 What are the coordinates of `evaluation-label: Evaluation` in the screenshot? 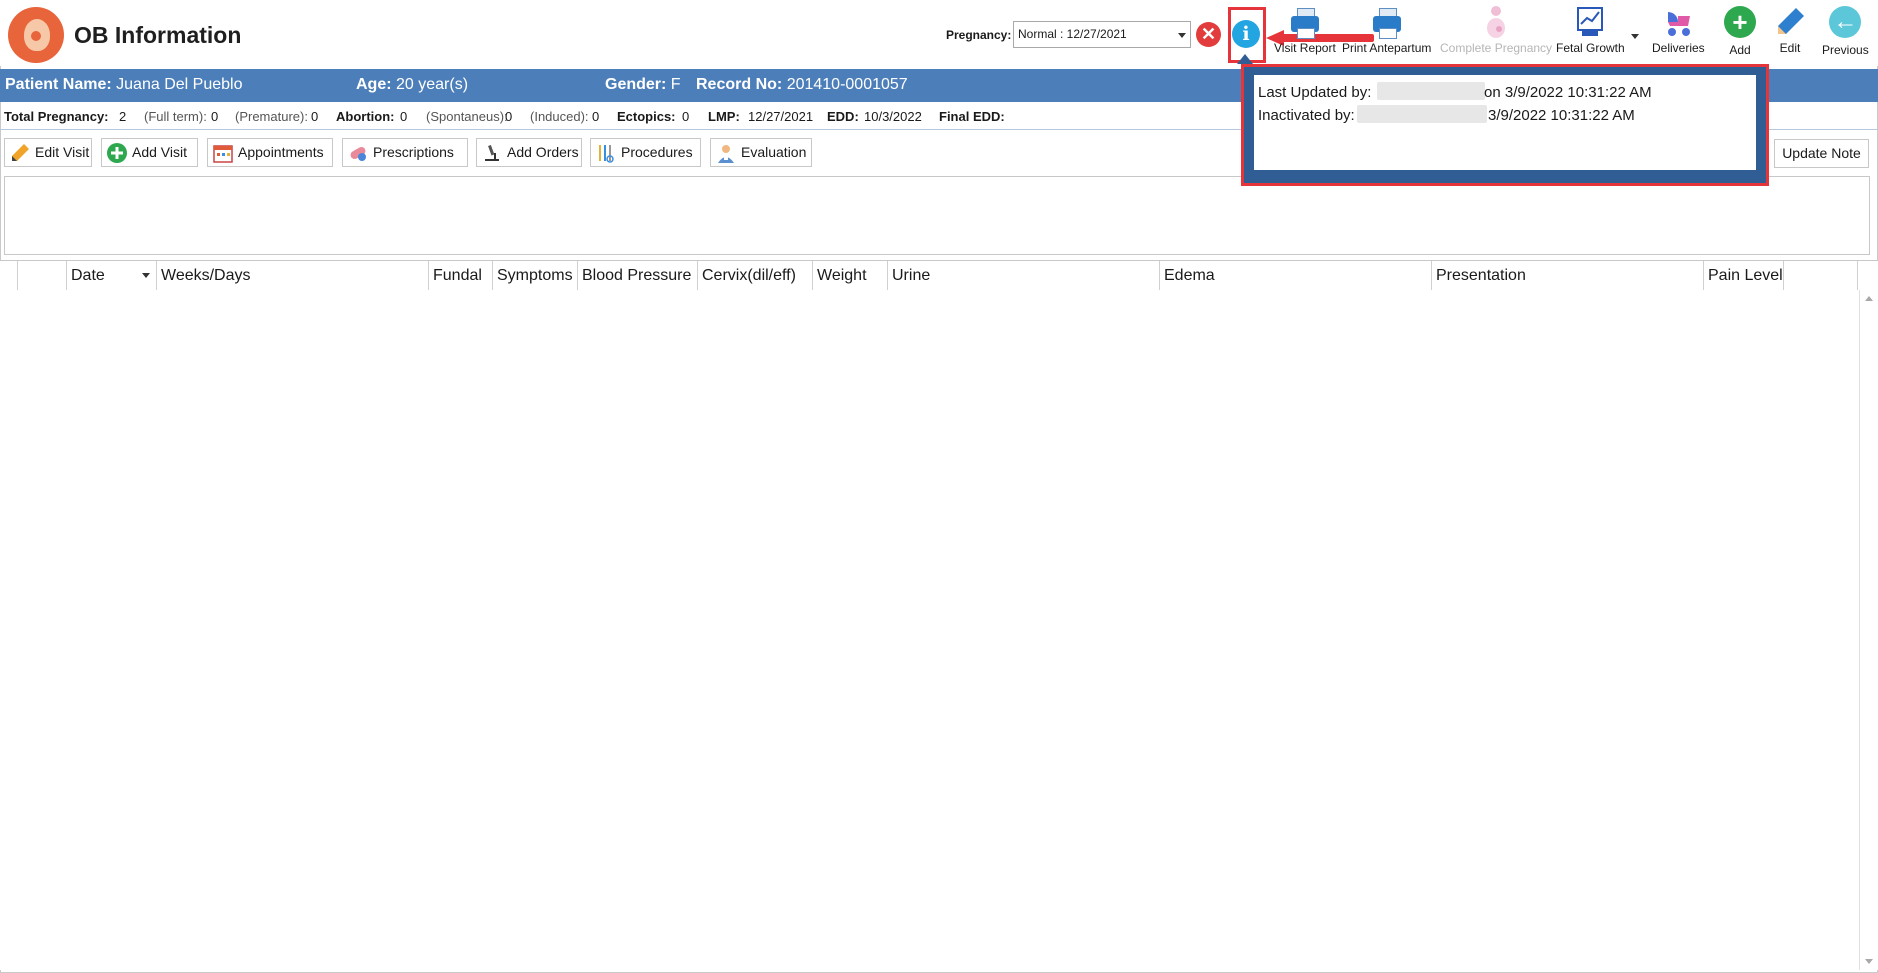 It's located at (774, 152).